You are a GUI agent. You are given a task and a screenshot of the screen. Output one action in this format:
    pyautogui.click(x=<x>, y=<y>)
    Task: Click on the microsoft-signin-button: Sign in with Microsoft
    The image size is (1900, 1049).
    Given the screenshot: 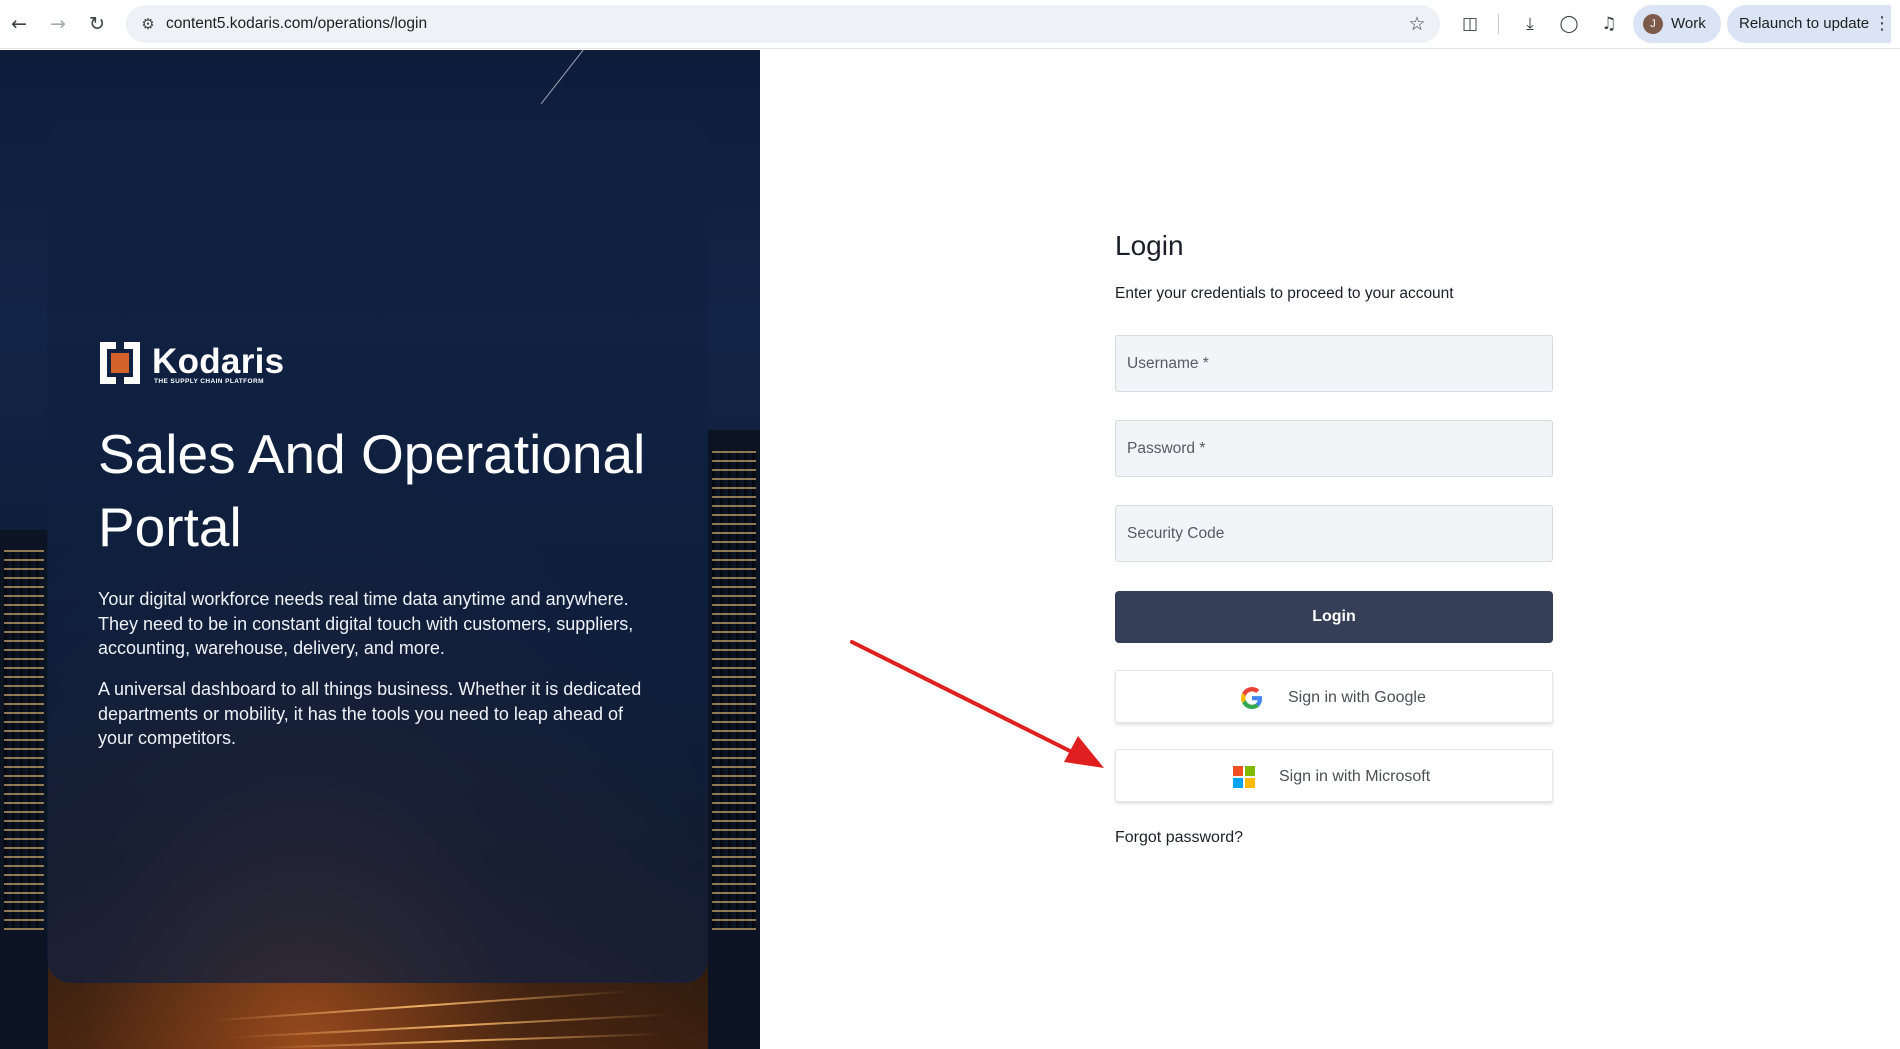 What is the action you would take?
    pyautogui.click(x=1334, y=775)
    